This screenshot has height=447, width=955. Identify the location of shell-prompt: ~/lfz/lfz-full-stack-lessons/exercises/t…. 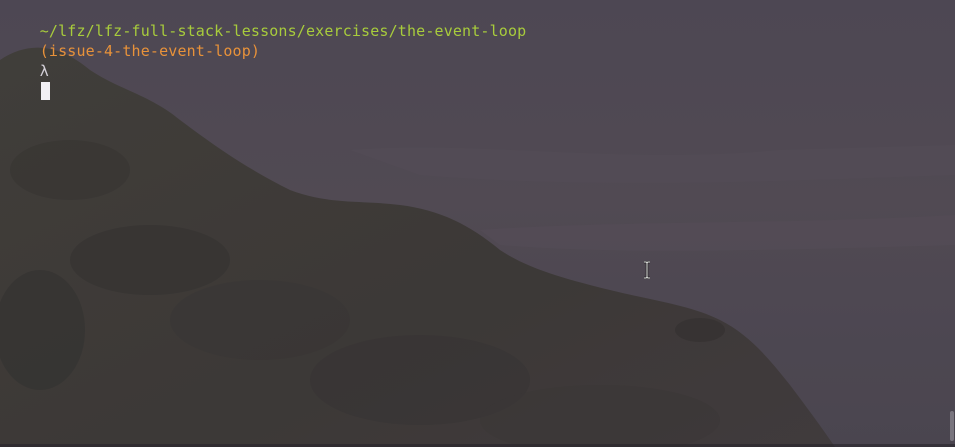
(264, 50).